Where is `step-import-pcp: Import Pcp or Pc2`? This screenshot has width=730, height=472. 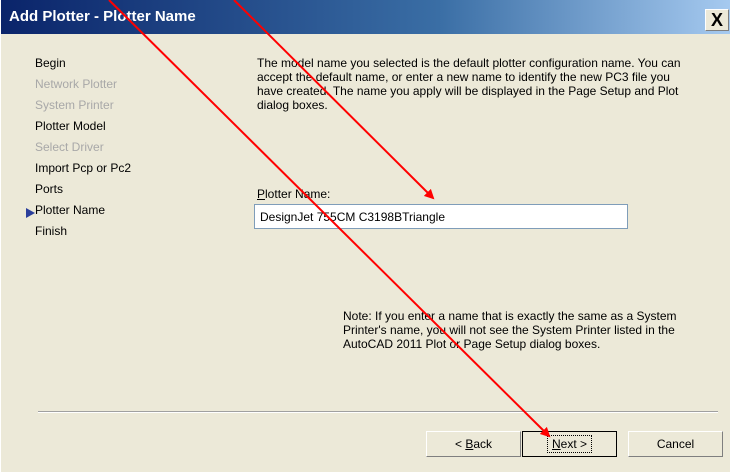
step-import-pcp: Import Pcp or Pc2 is located at coordinates (83, 168).